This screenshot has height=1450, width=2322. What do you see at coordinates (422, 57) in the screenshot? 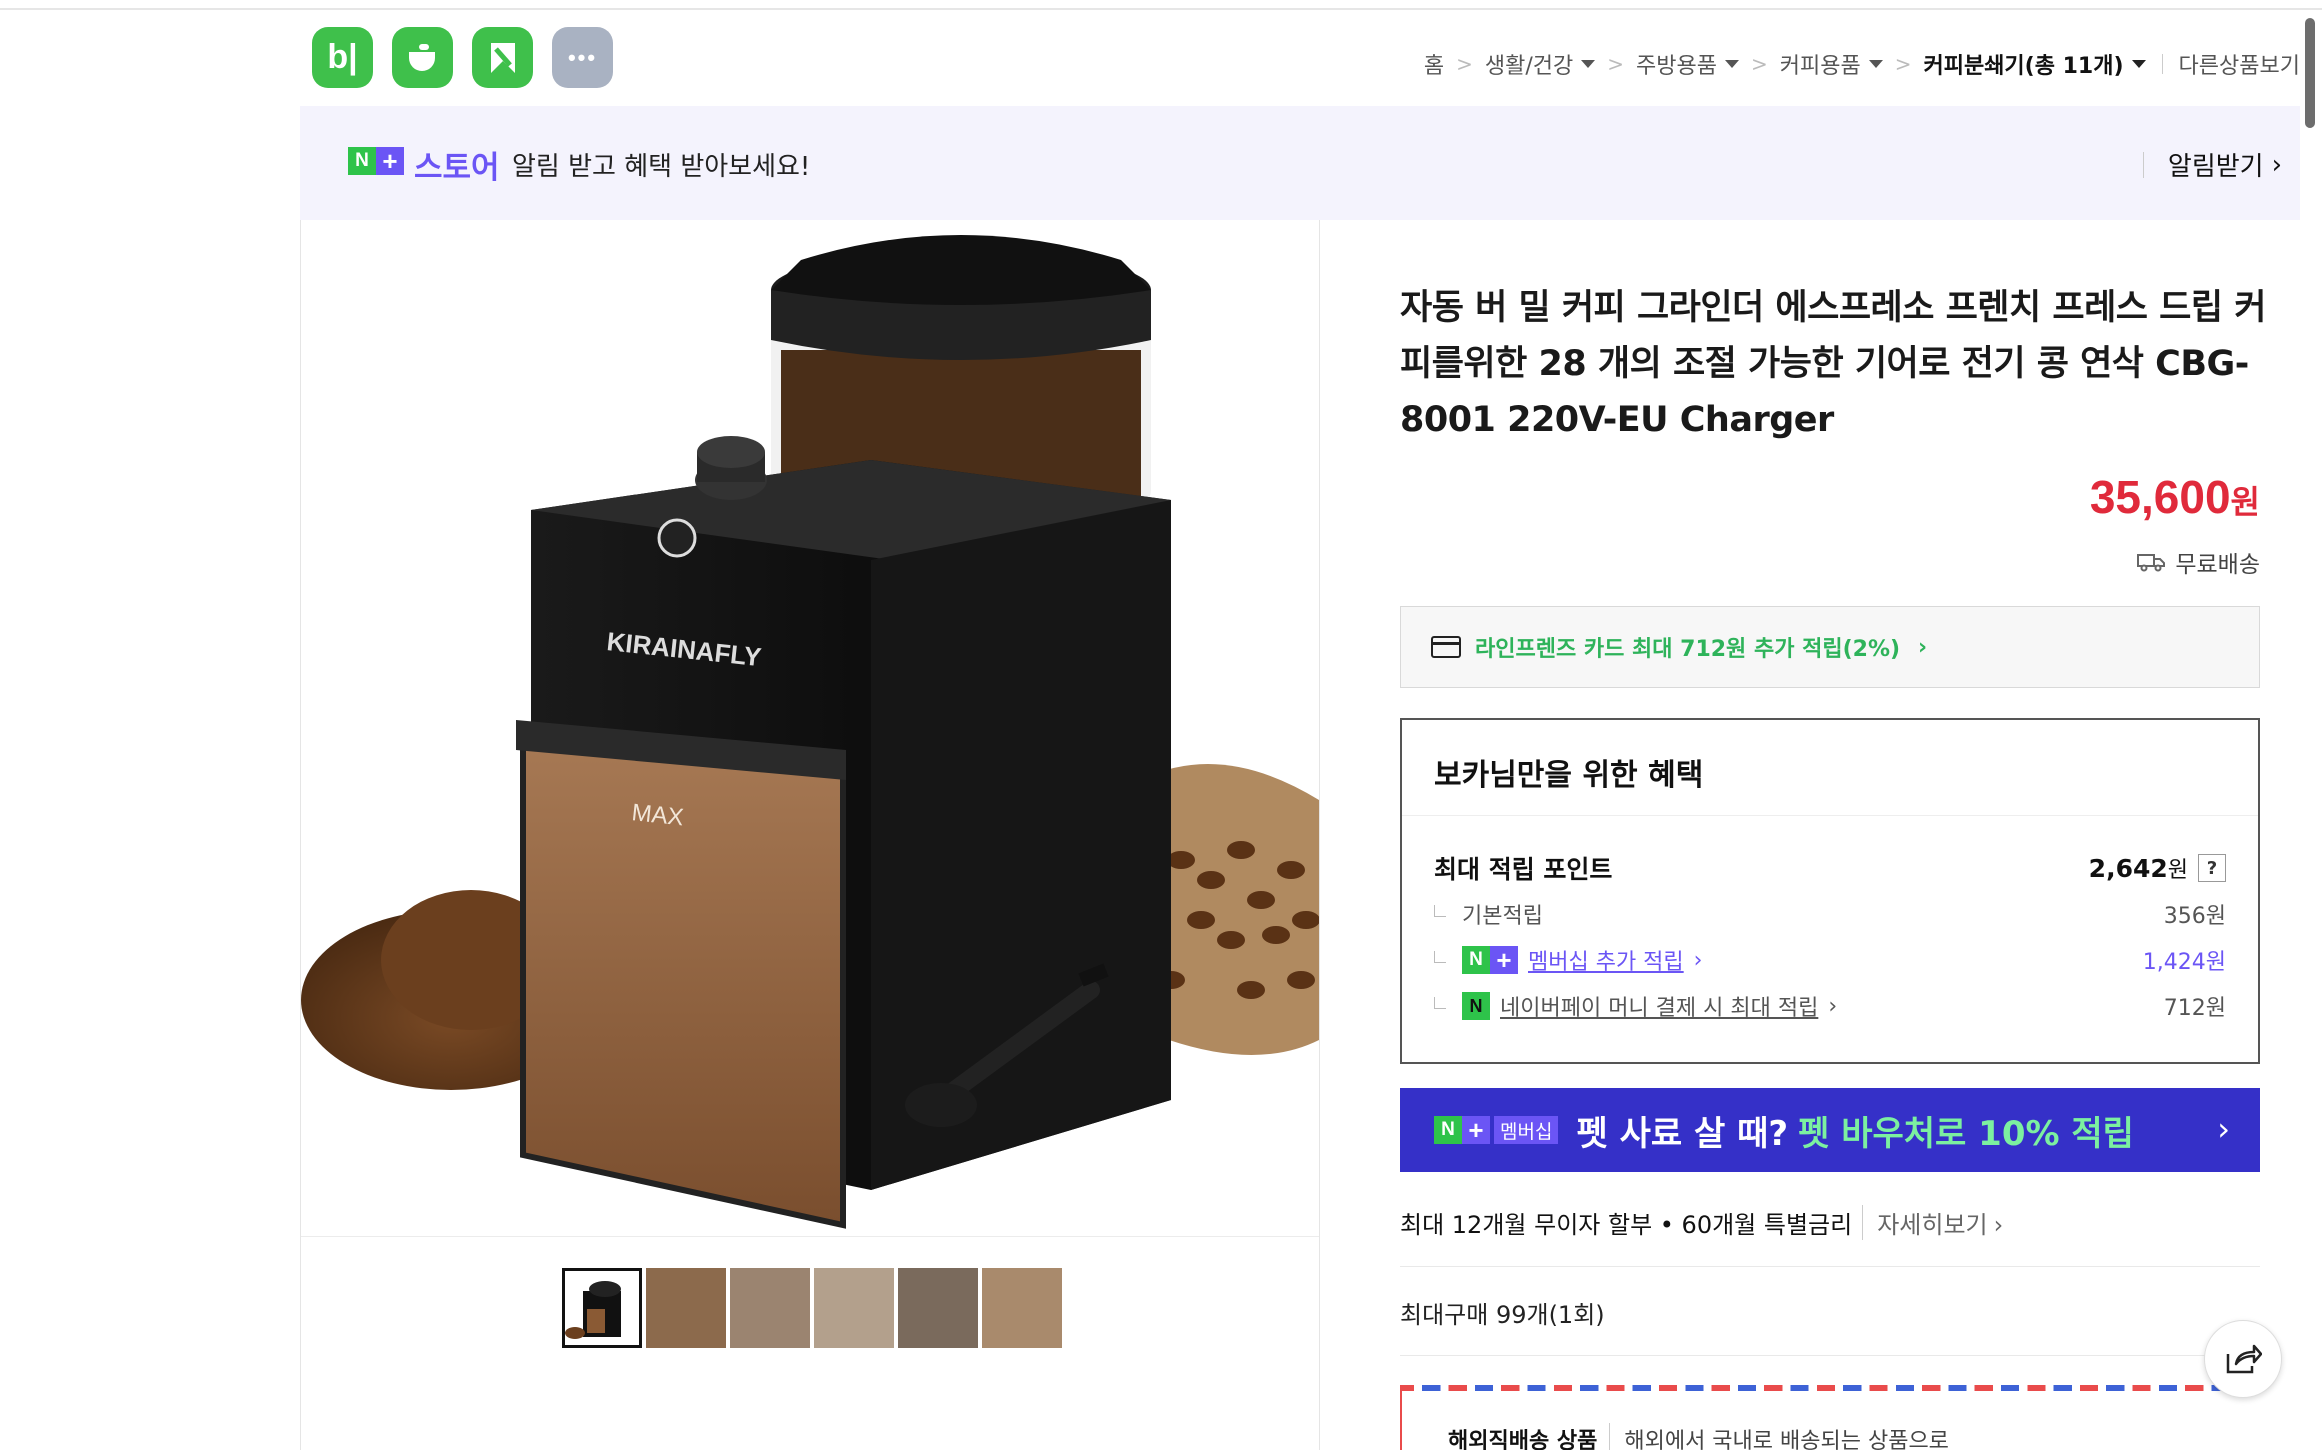
I see `cafe-cup-icon` at bounding box center [422, 57].